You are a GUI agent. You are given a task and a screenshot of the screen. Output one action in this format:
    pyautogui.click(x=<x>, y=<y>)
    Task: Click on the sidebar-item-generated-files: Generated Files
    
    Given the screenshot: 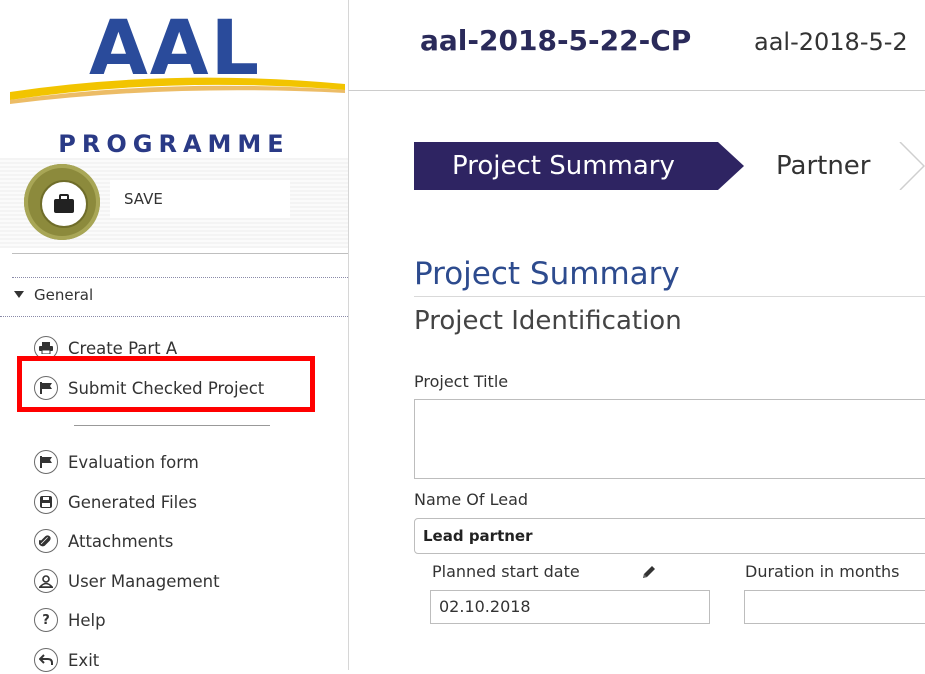 What is the action you would take?
    pyautogui.click(x=115, y=502)
    